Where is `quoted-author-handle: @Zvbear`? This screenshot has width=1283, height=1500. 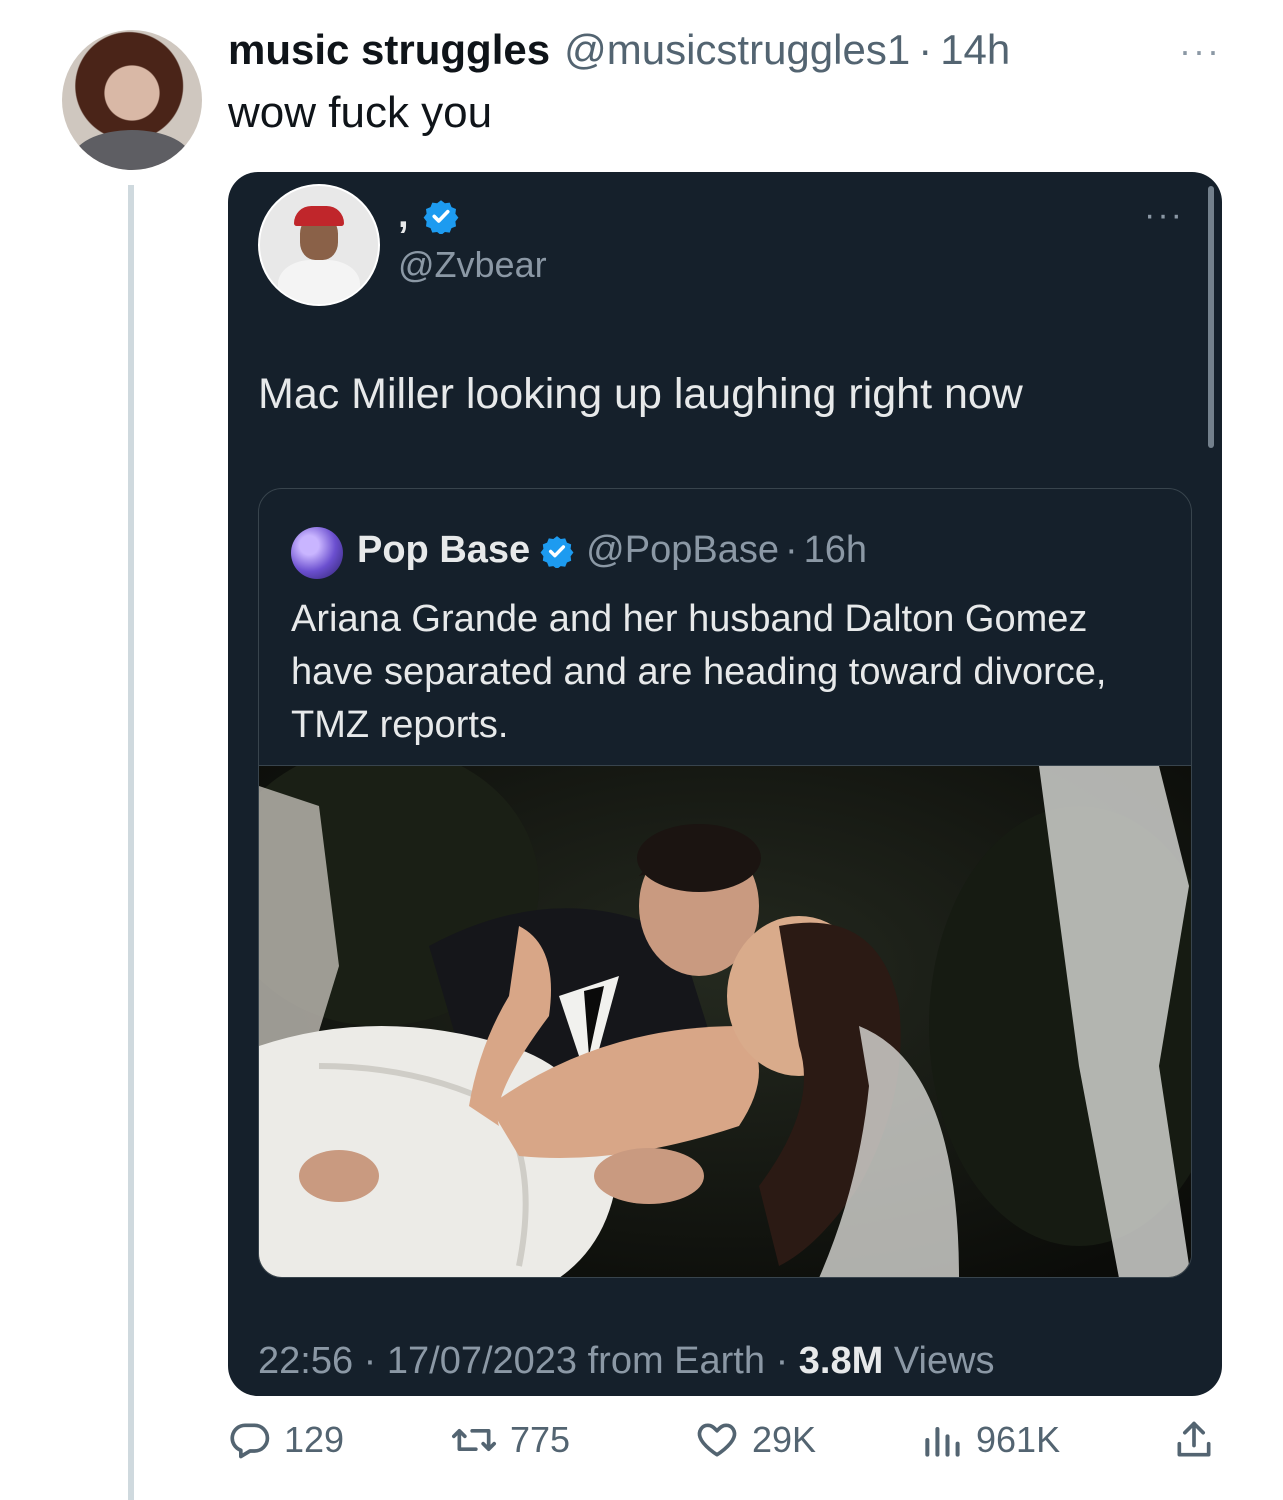 quoted-author-handle: @Zvbear is located at coordinates (472, 265).